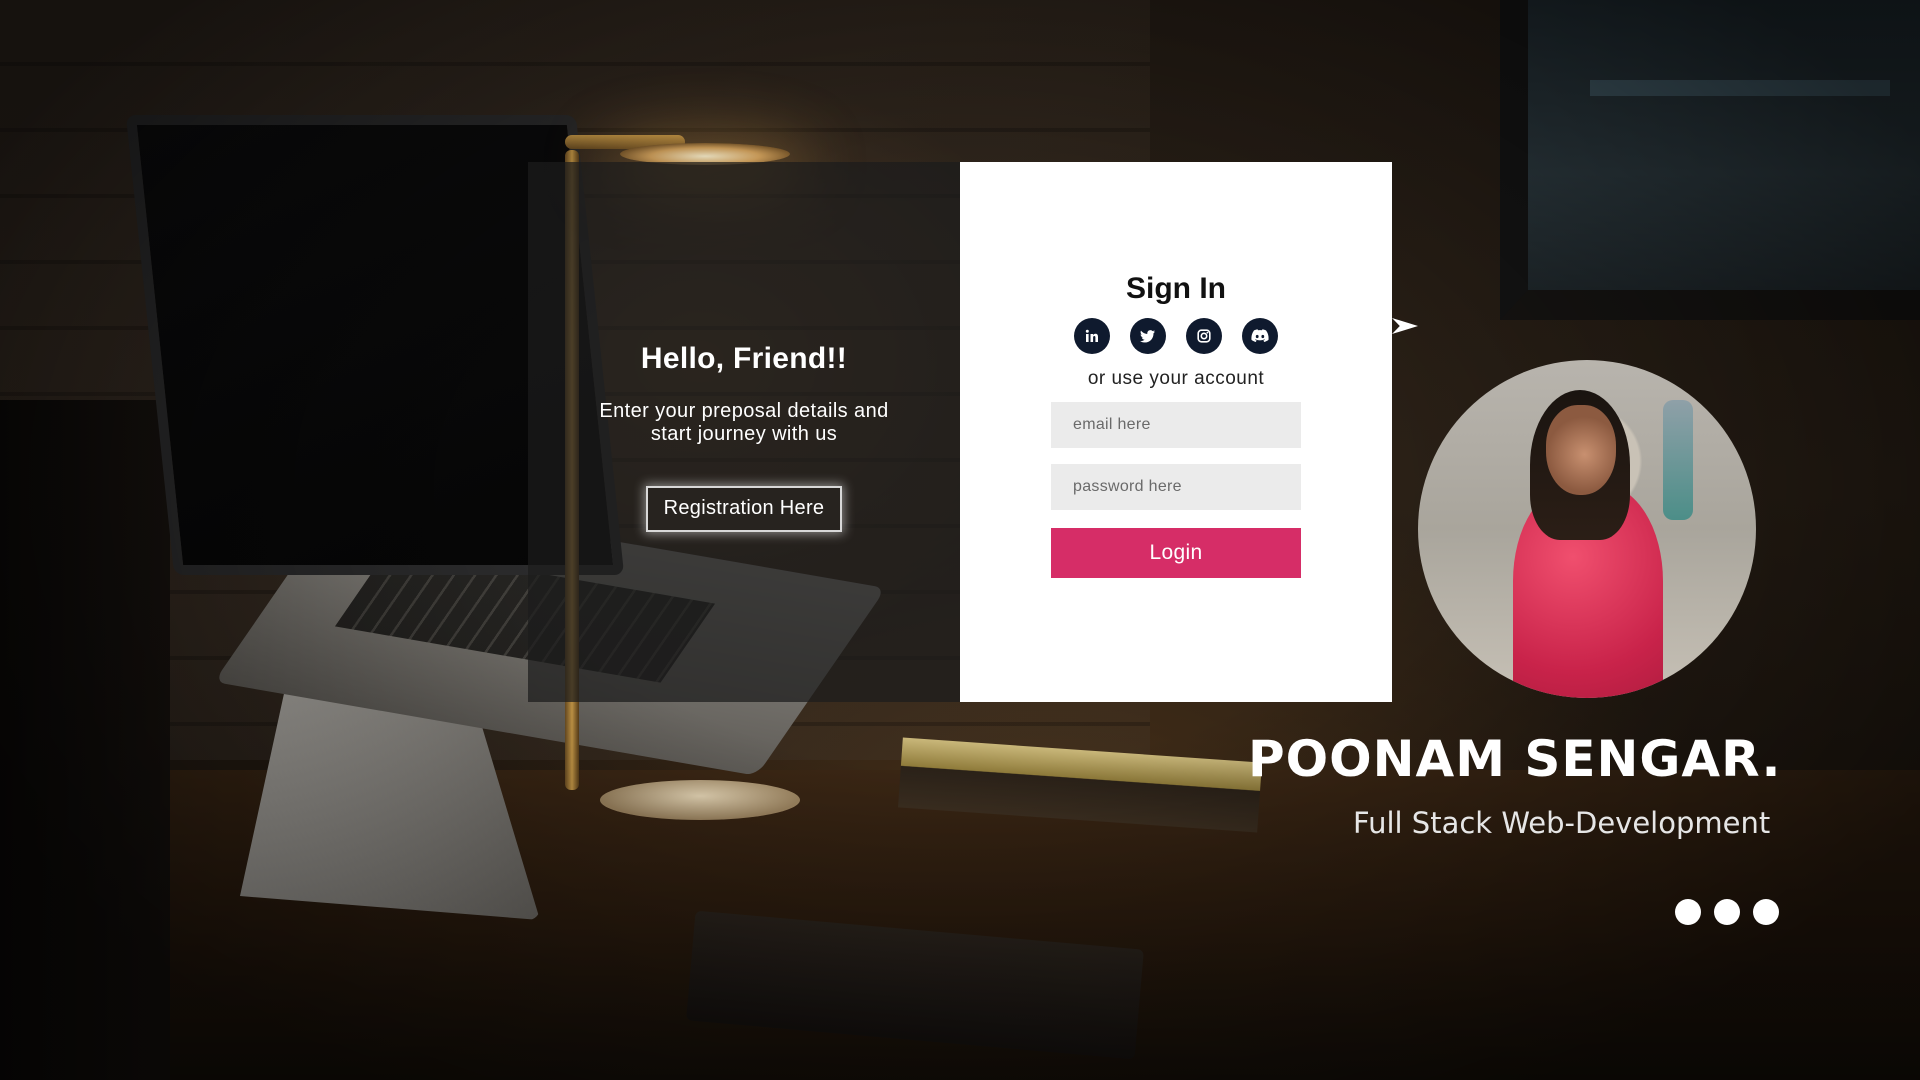 This screenshot has width=1920, height=1080. Describe the element at coordinates (744, 358) in the screenshot. I see `welcome-title: Hello, Friend!!` at that location.